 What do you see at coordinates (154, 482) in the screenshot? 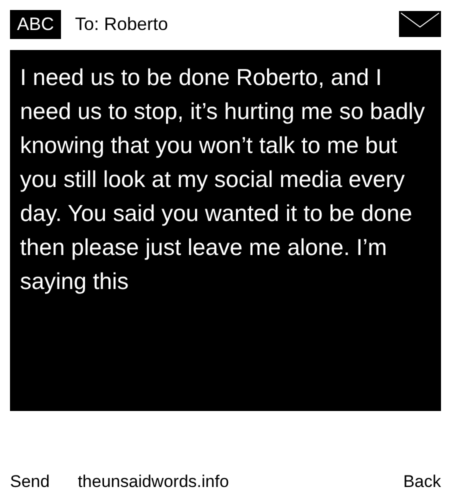
I see `website-label: theunsaidwords.info` at bounding box center [154, 482].